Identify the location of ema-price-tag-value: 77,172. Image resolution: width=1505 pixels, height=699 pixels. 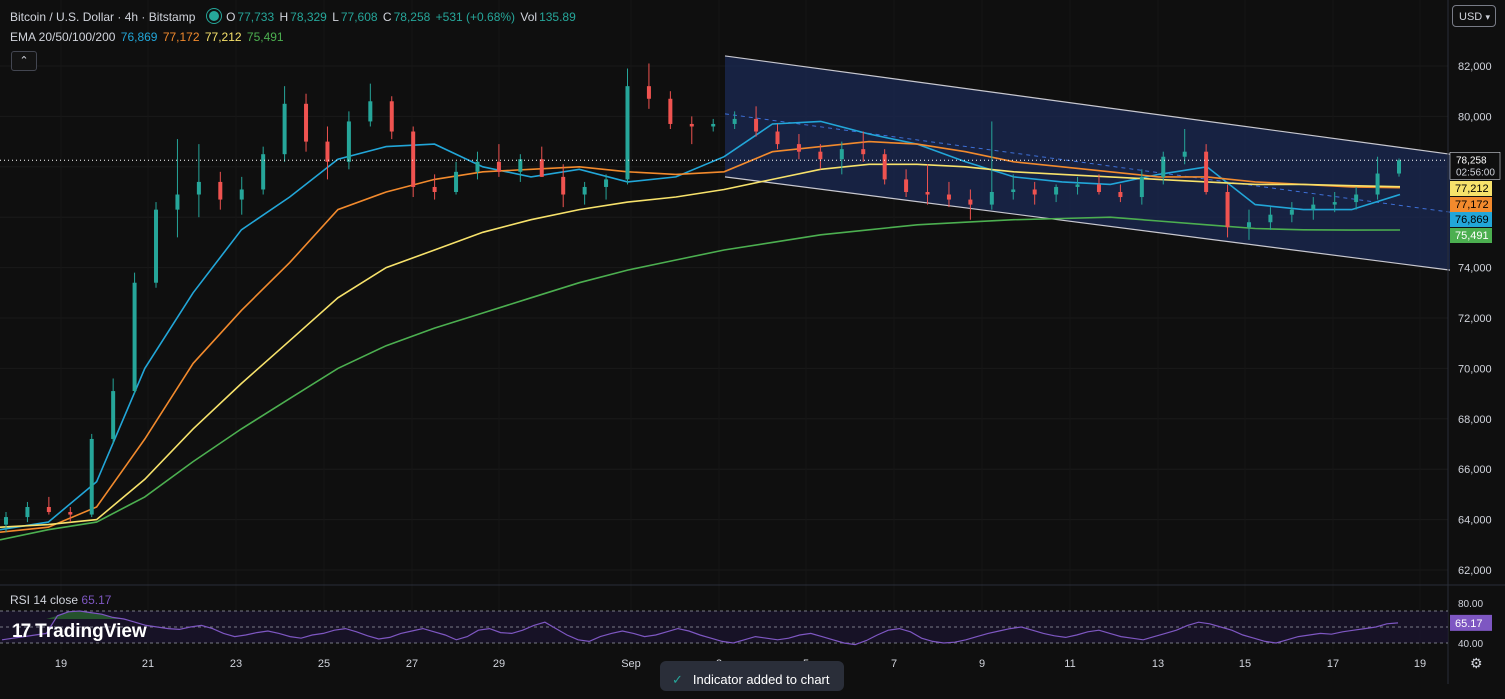
(1472, 205).